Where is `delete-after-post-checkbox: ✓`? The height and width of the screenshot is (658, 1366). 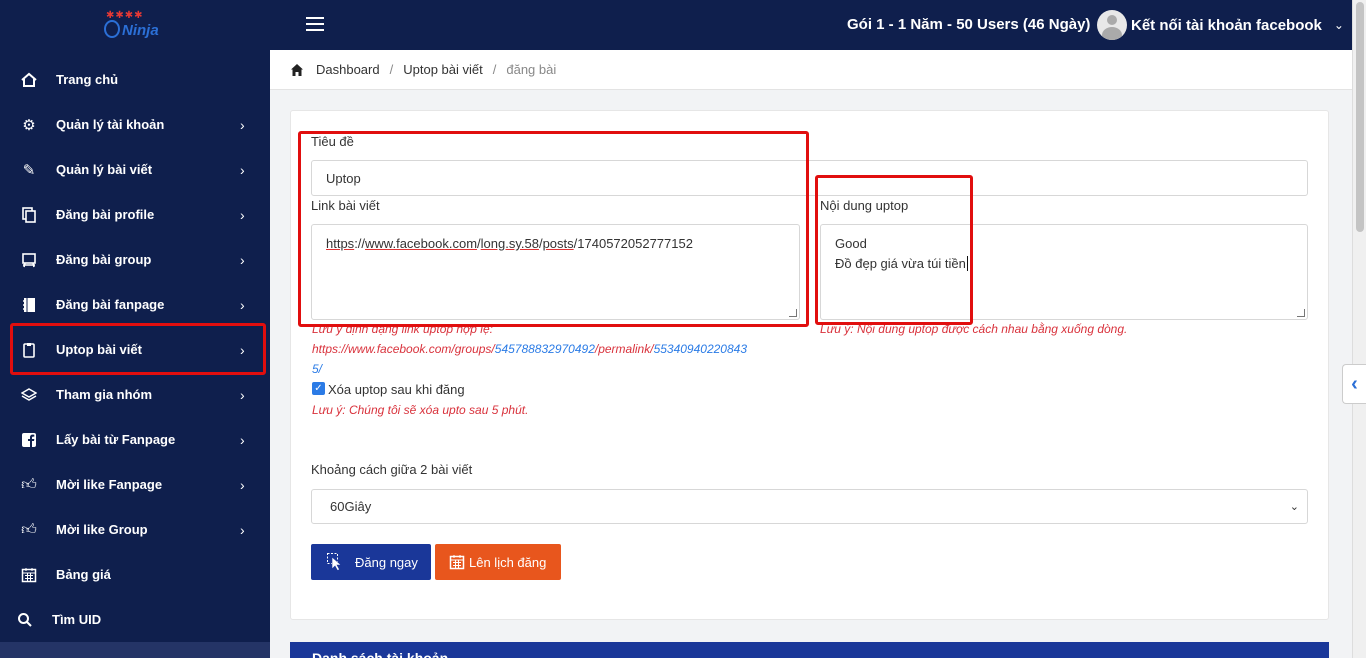
delete-after-post-checkbox: ✓ is located at coordinates (318, 388).